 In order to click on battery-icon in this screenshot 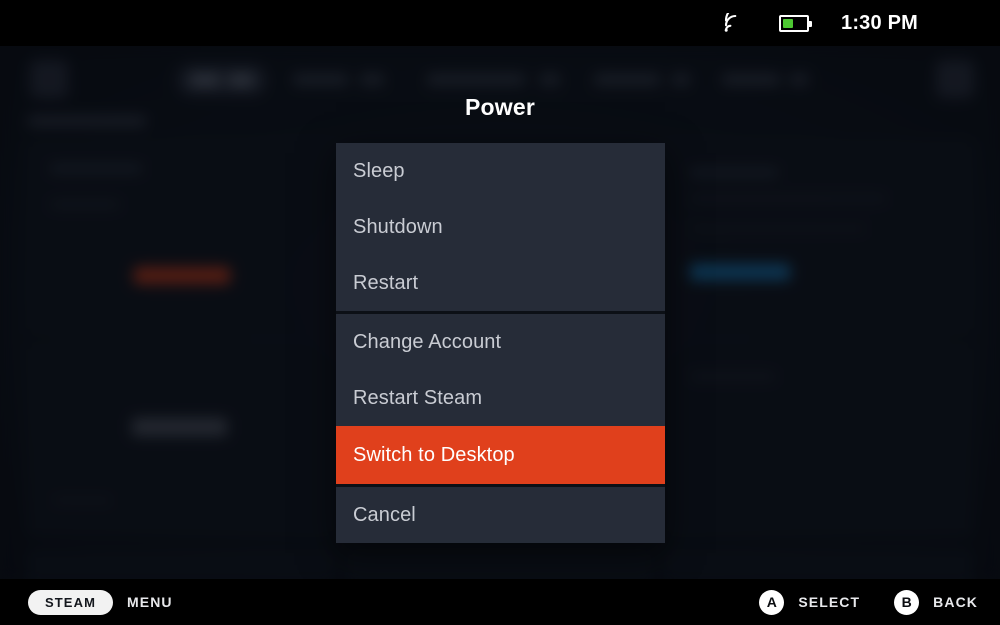, I will do `click(795, 23)`.